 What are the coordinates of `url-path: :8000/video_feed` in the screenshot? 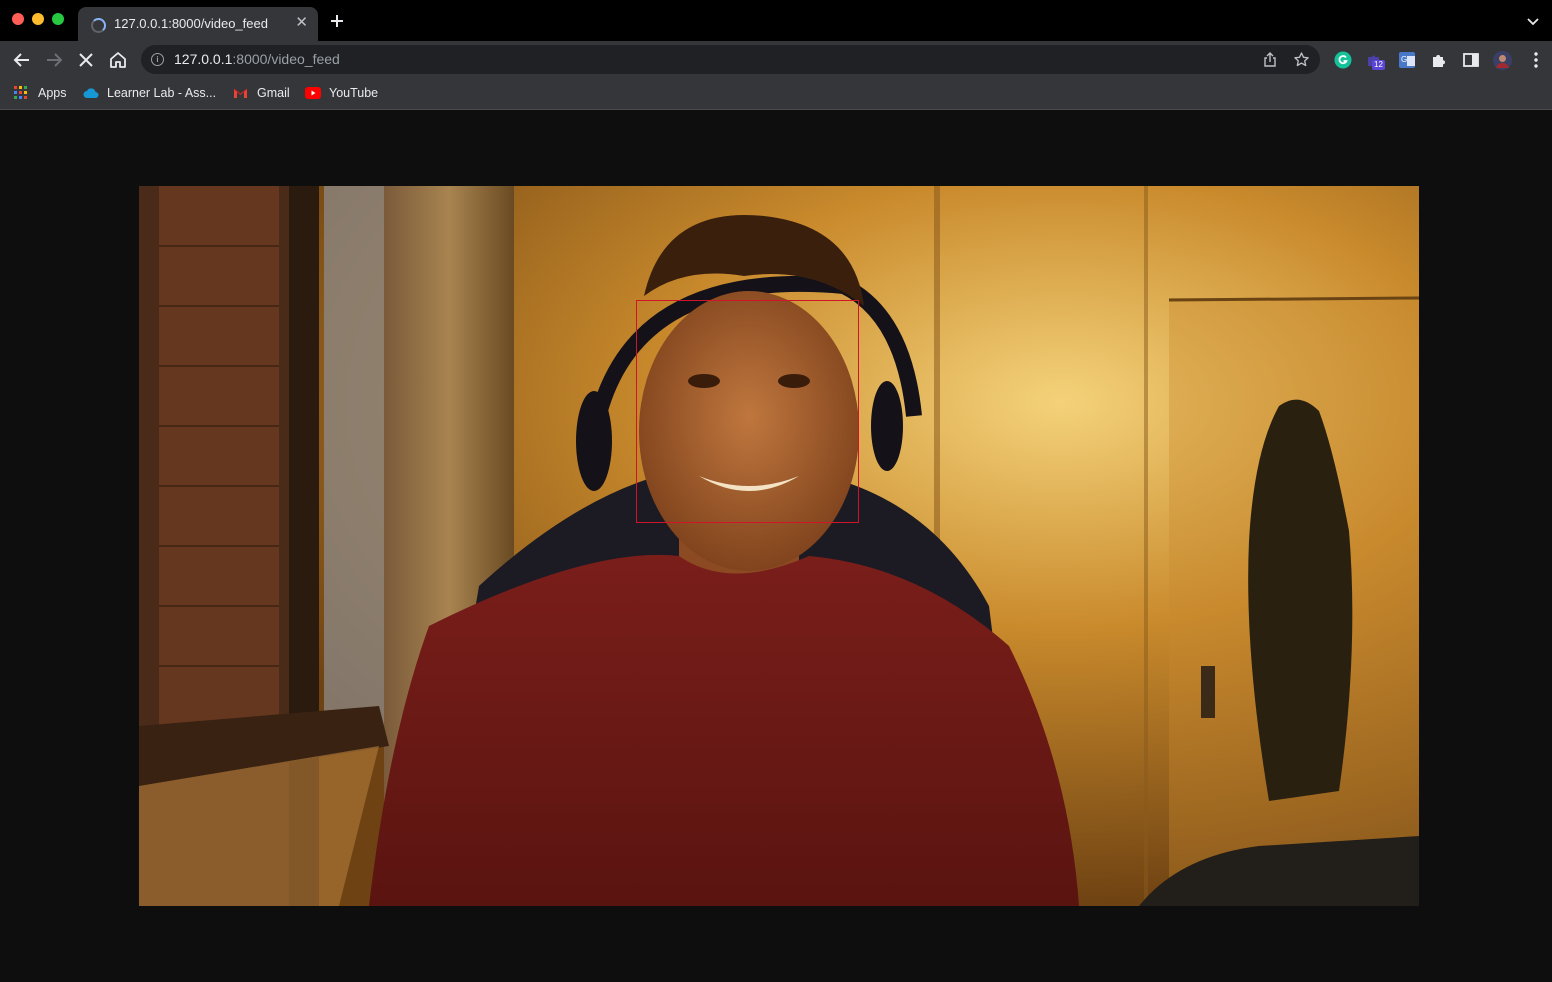 It's located at (286, 59).